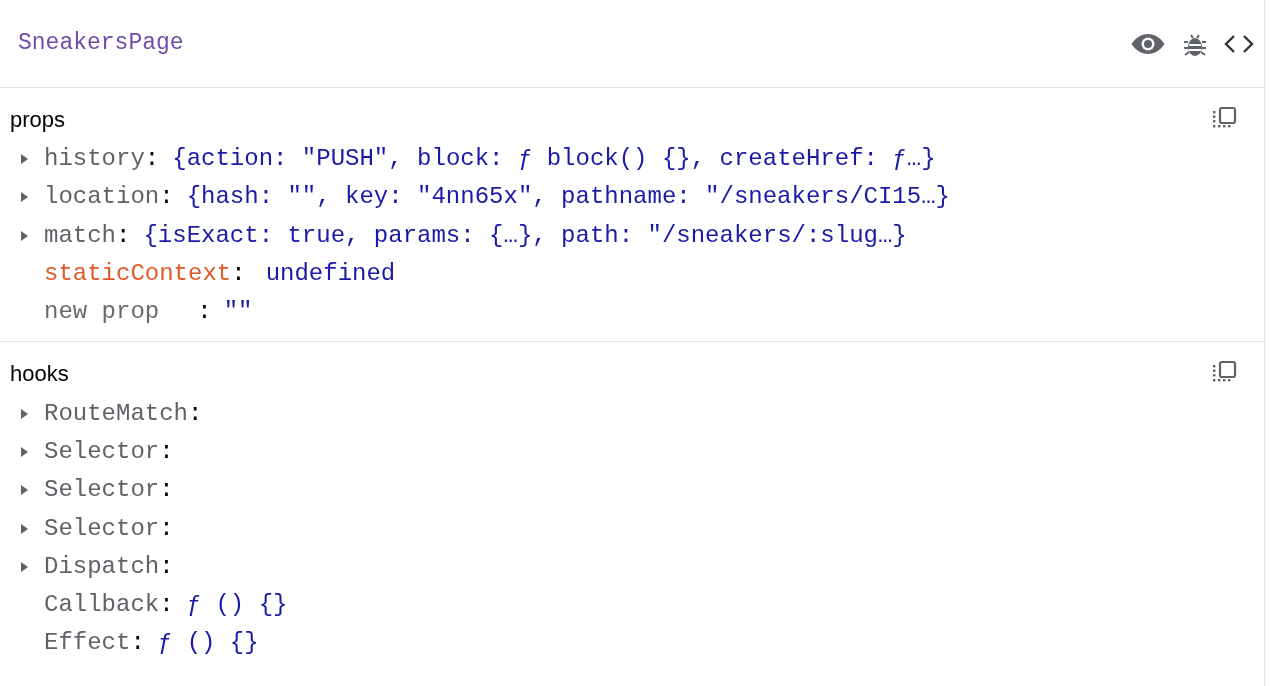 Image resolution: width=1270 pixels, height=686 pixels. I want to click on prop-name: Callback, so click(102, 605).